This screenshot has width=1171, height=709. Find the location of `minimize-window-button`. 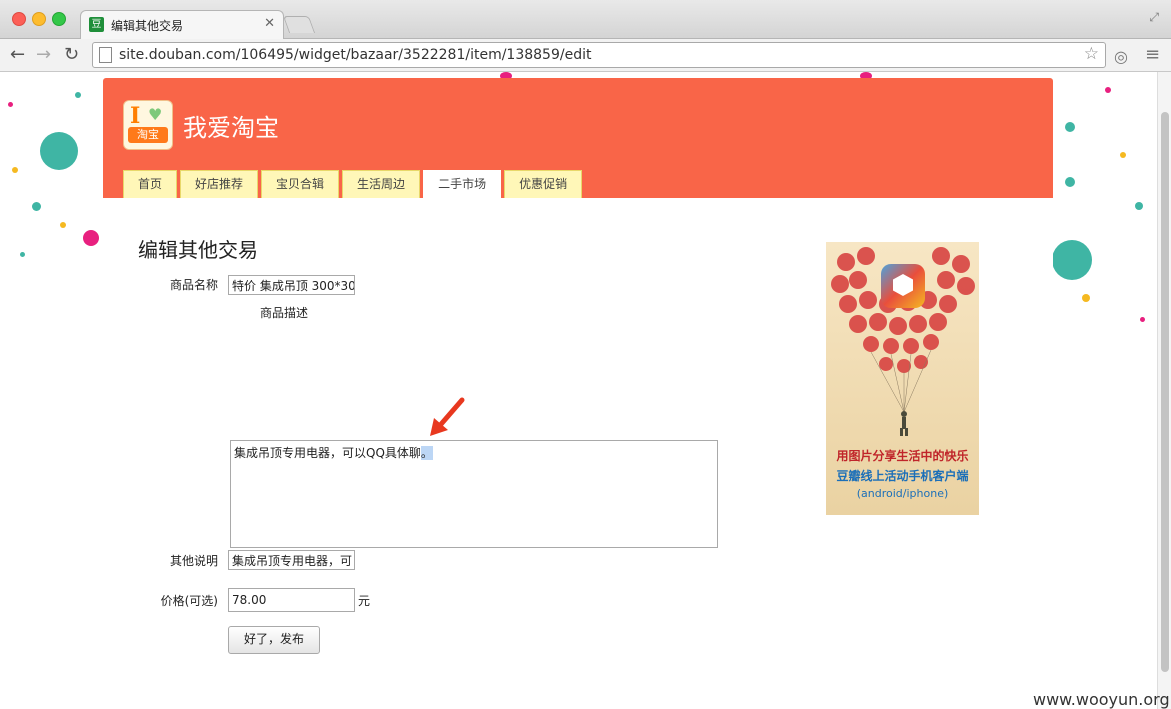

minimize-window-button is located at coordinates (39, 19).